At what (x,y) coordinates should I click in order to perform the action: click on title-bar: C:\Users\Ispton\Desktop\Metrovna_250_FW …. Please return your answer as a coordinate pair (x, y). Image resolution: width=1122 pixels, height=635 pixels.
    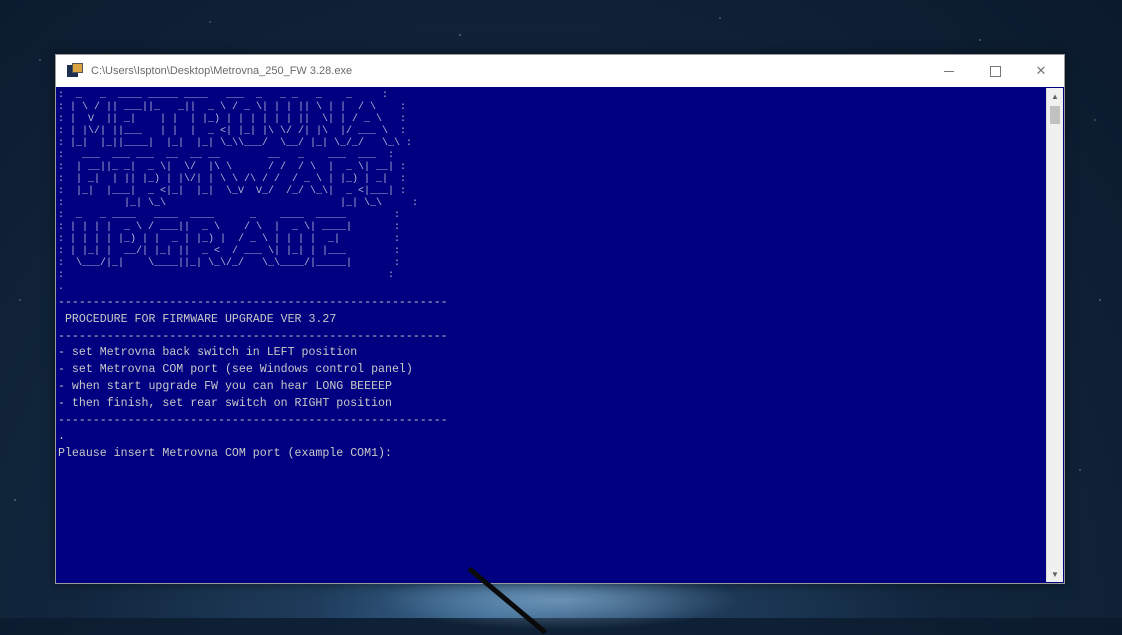
    Looking at the image, I should click on (560, 71).